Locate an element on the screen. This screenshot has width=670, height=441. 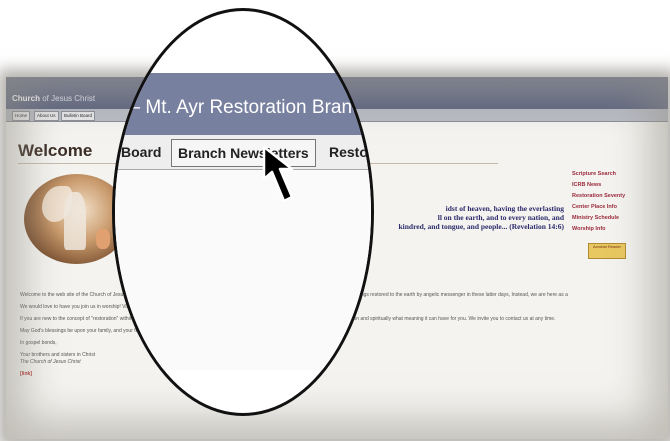
sidebar-item-scripture-search: Scripture Search is located at coordinates (618, 174).